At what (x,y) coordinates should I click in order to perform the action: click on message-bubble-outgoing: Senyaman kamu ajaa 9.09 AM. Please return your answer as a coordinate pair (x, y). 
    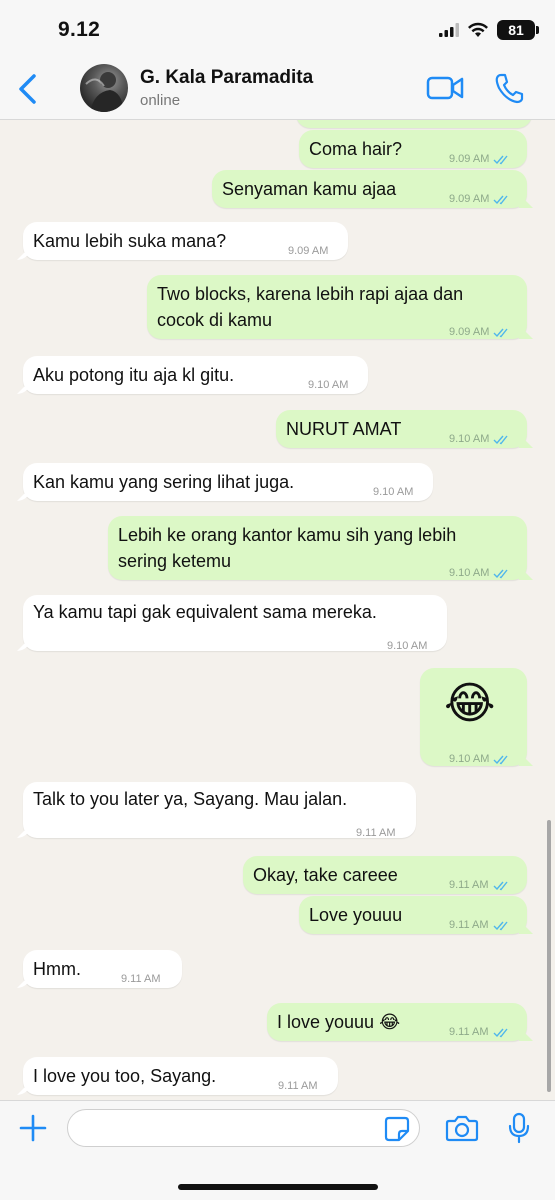
    Looking at the image, I should click on (369, 189).